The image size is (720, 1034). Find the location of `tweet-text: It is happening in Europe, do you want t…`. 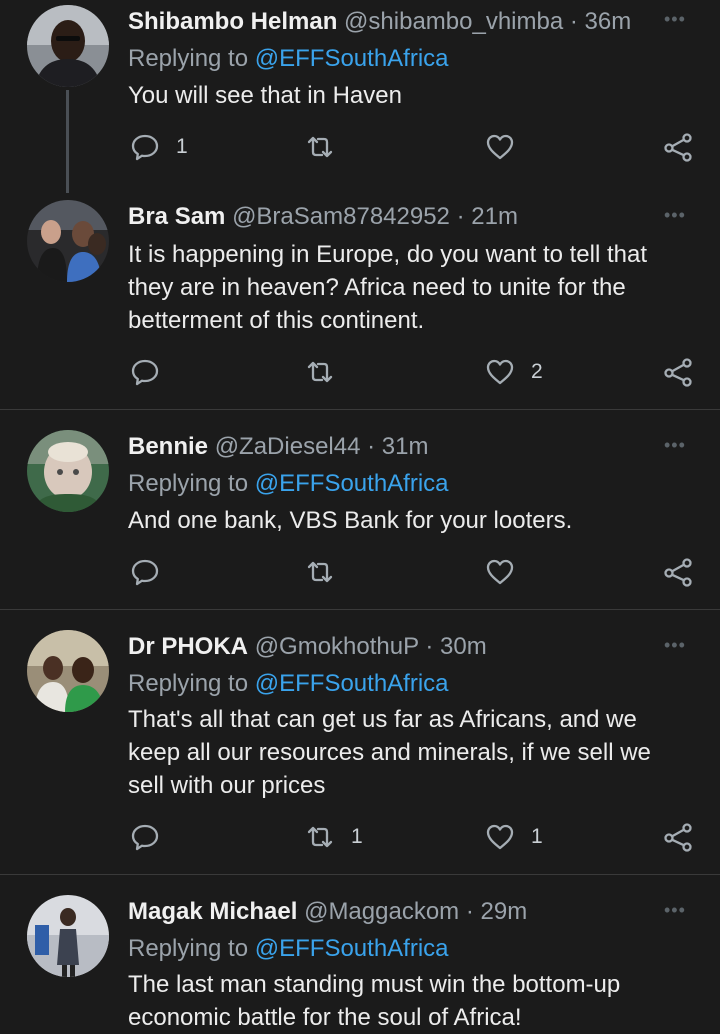

tweet-text: It is happening in Europe, do you want t… is located at coordinates (388, 287).